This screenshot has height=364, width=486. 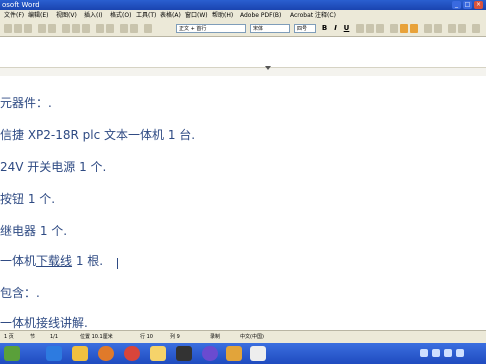 What do you see at coordinates (21, 5) in the screenshot?
I see `window-title: osoft Word` at bounding box center [21, 5].